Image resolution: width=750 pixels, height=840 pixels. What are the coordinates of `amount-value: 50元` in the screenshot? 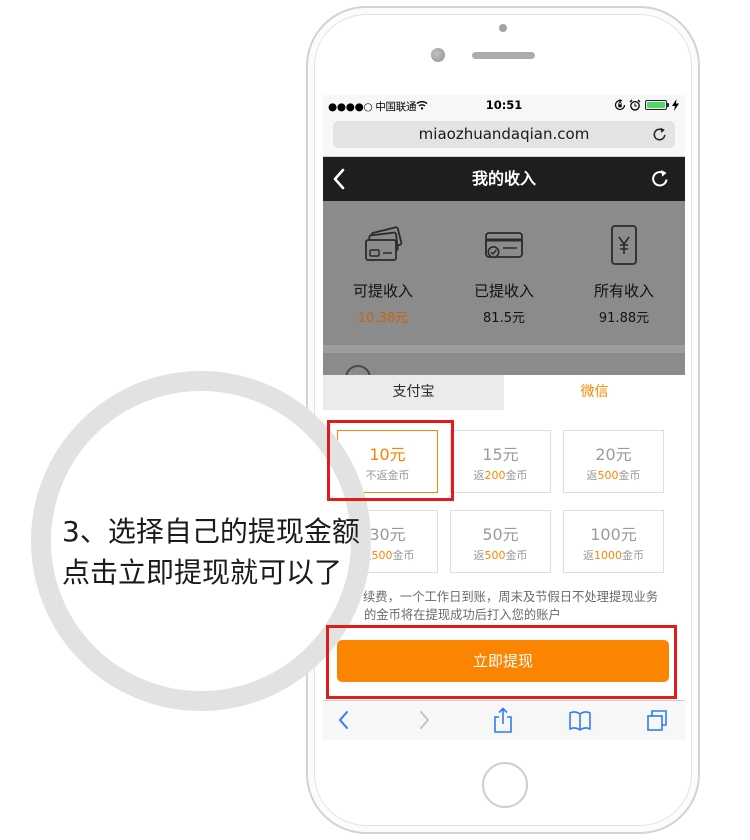 It's located at (500, 534).